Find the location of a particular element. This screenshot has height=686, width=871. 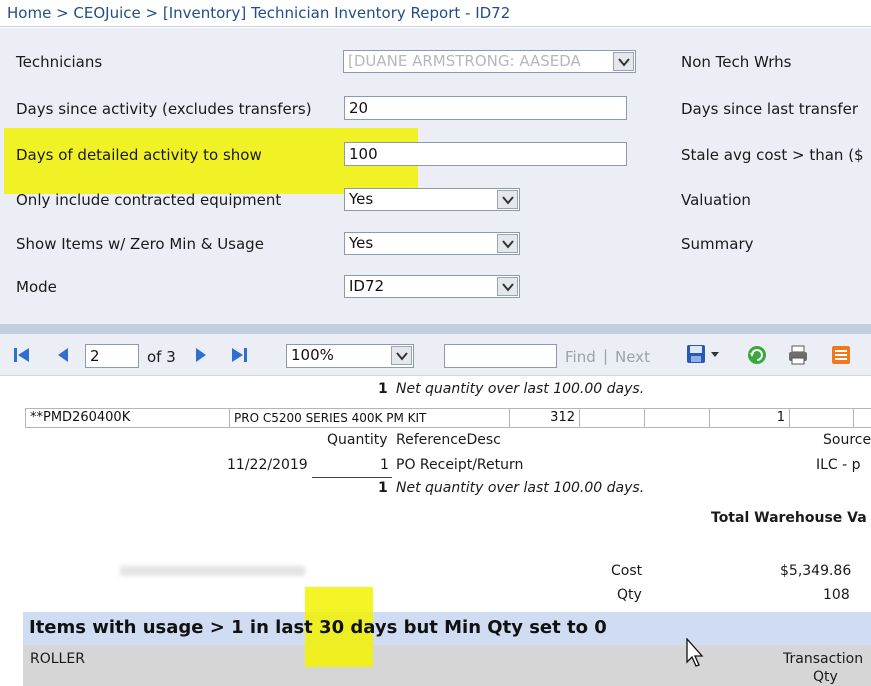

technicians-value: [DUANE ARMSTRONG: AASEDA is located at coordinates (464, 61).